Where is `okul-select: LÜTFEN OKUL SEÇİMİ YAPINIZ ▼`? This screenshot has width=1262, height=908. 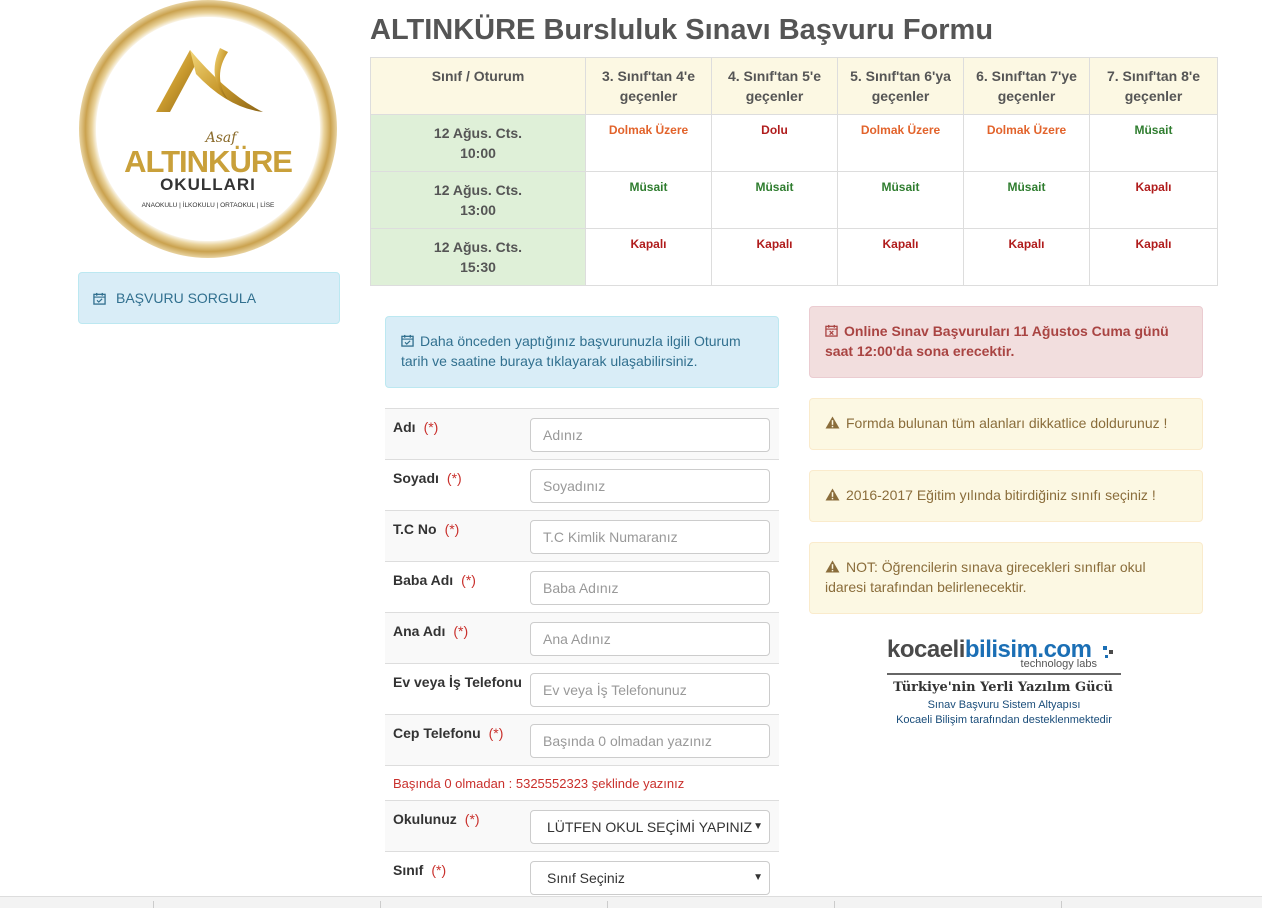
okul-select: LÜTFEN OKUL SEÇİMİ YAPINIZ ▼ is located at coordinates (650, 827).